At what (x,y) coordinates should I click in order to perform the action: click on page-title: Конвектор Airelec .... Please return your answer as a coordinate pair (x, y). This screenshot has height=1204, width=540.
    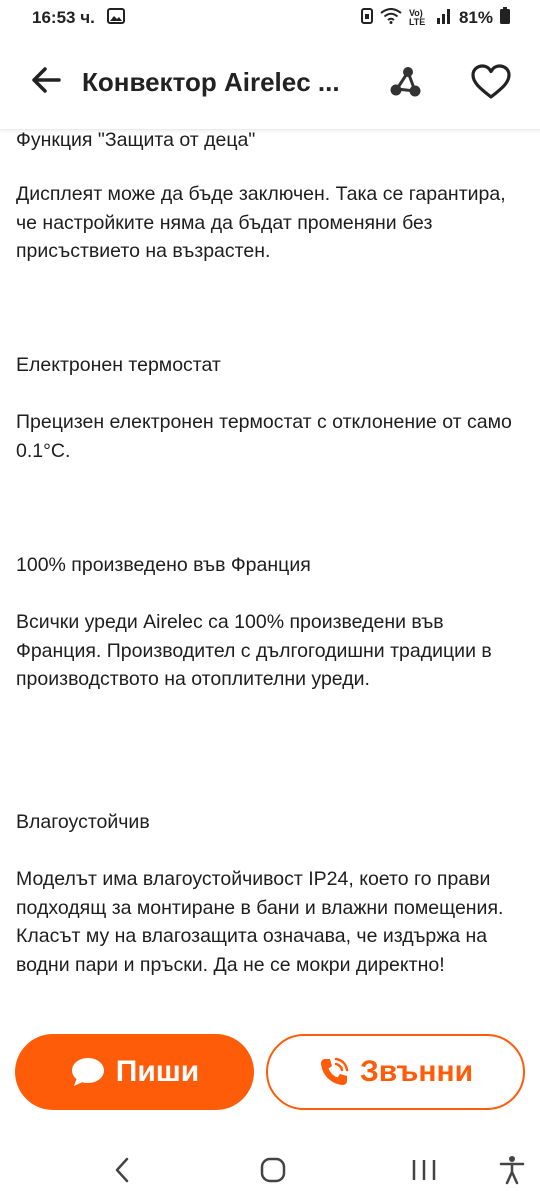
    Looking at the image, I should click on (211, 82).